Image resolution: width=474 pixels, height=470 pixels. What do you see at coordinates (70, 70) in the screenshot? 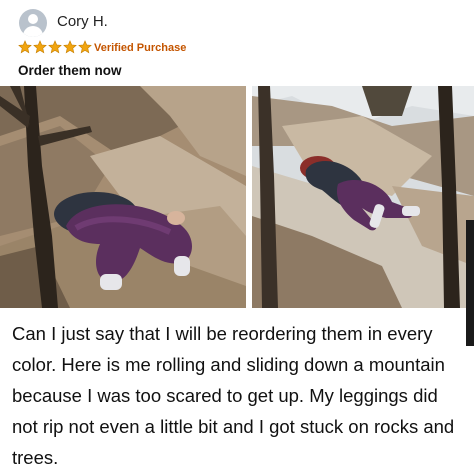
I see `review-title: Order them now` at bounding box center [70, 70].